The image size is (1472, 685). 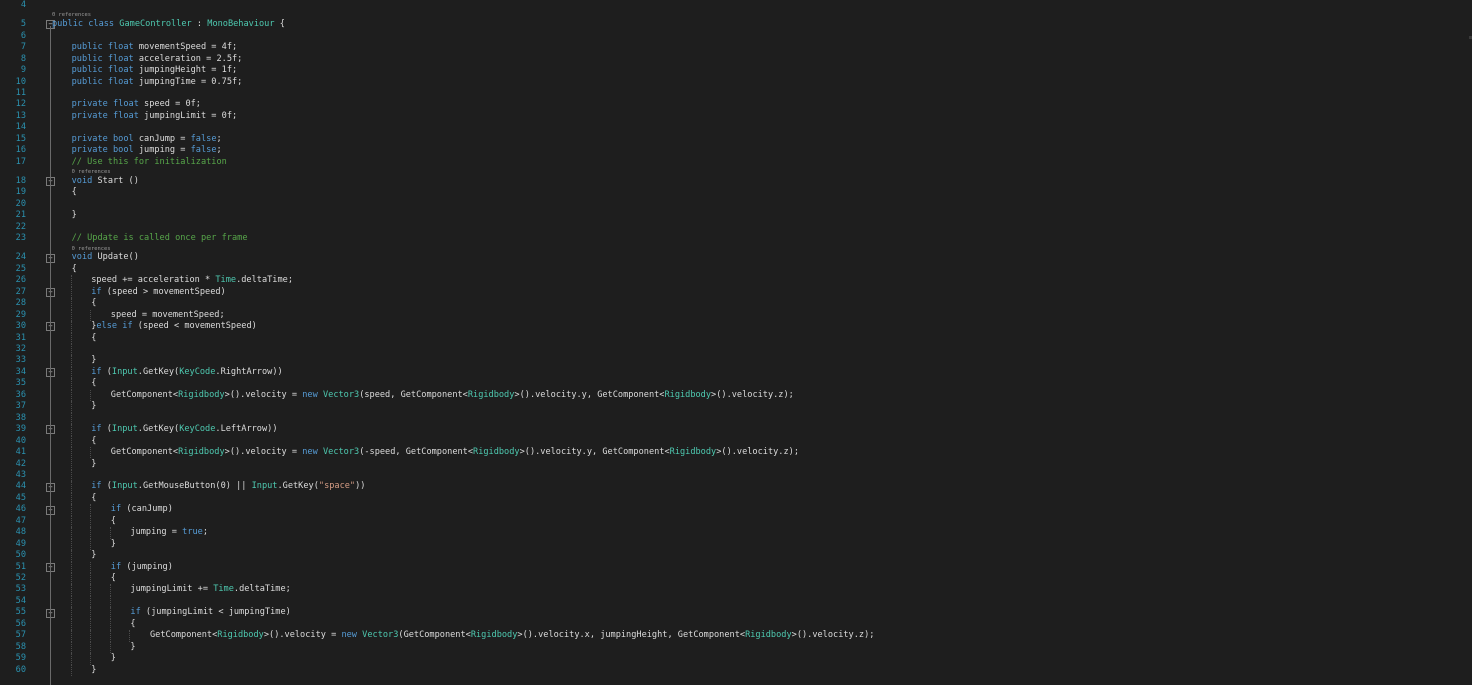 I want to click on code-line: 28 {, so click(x=736, y=304).